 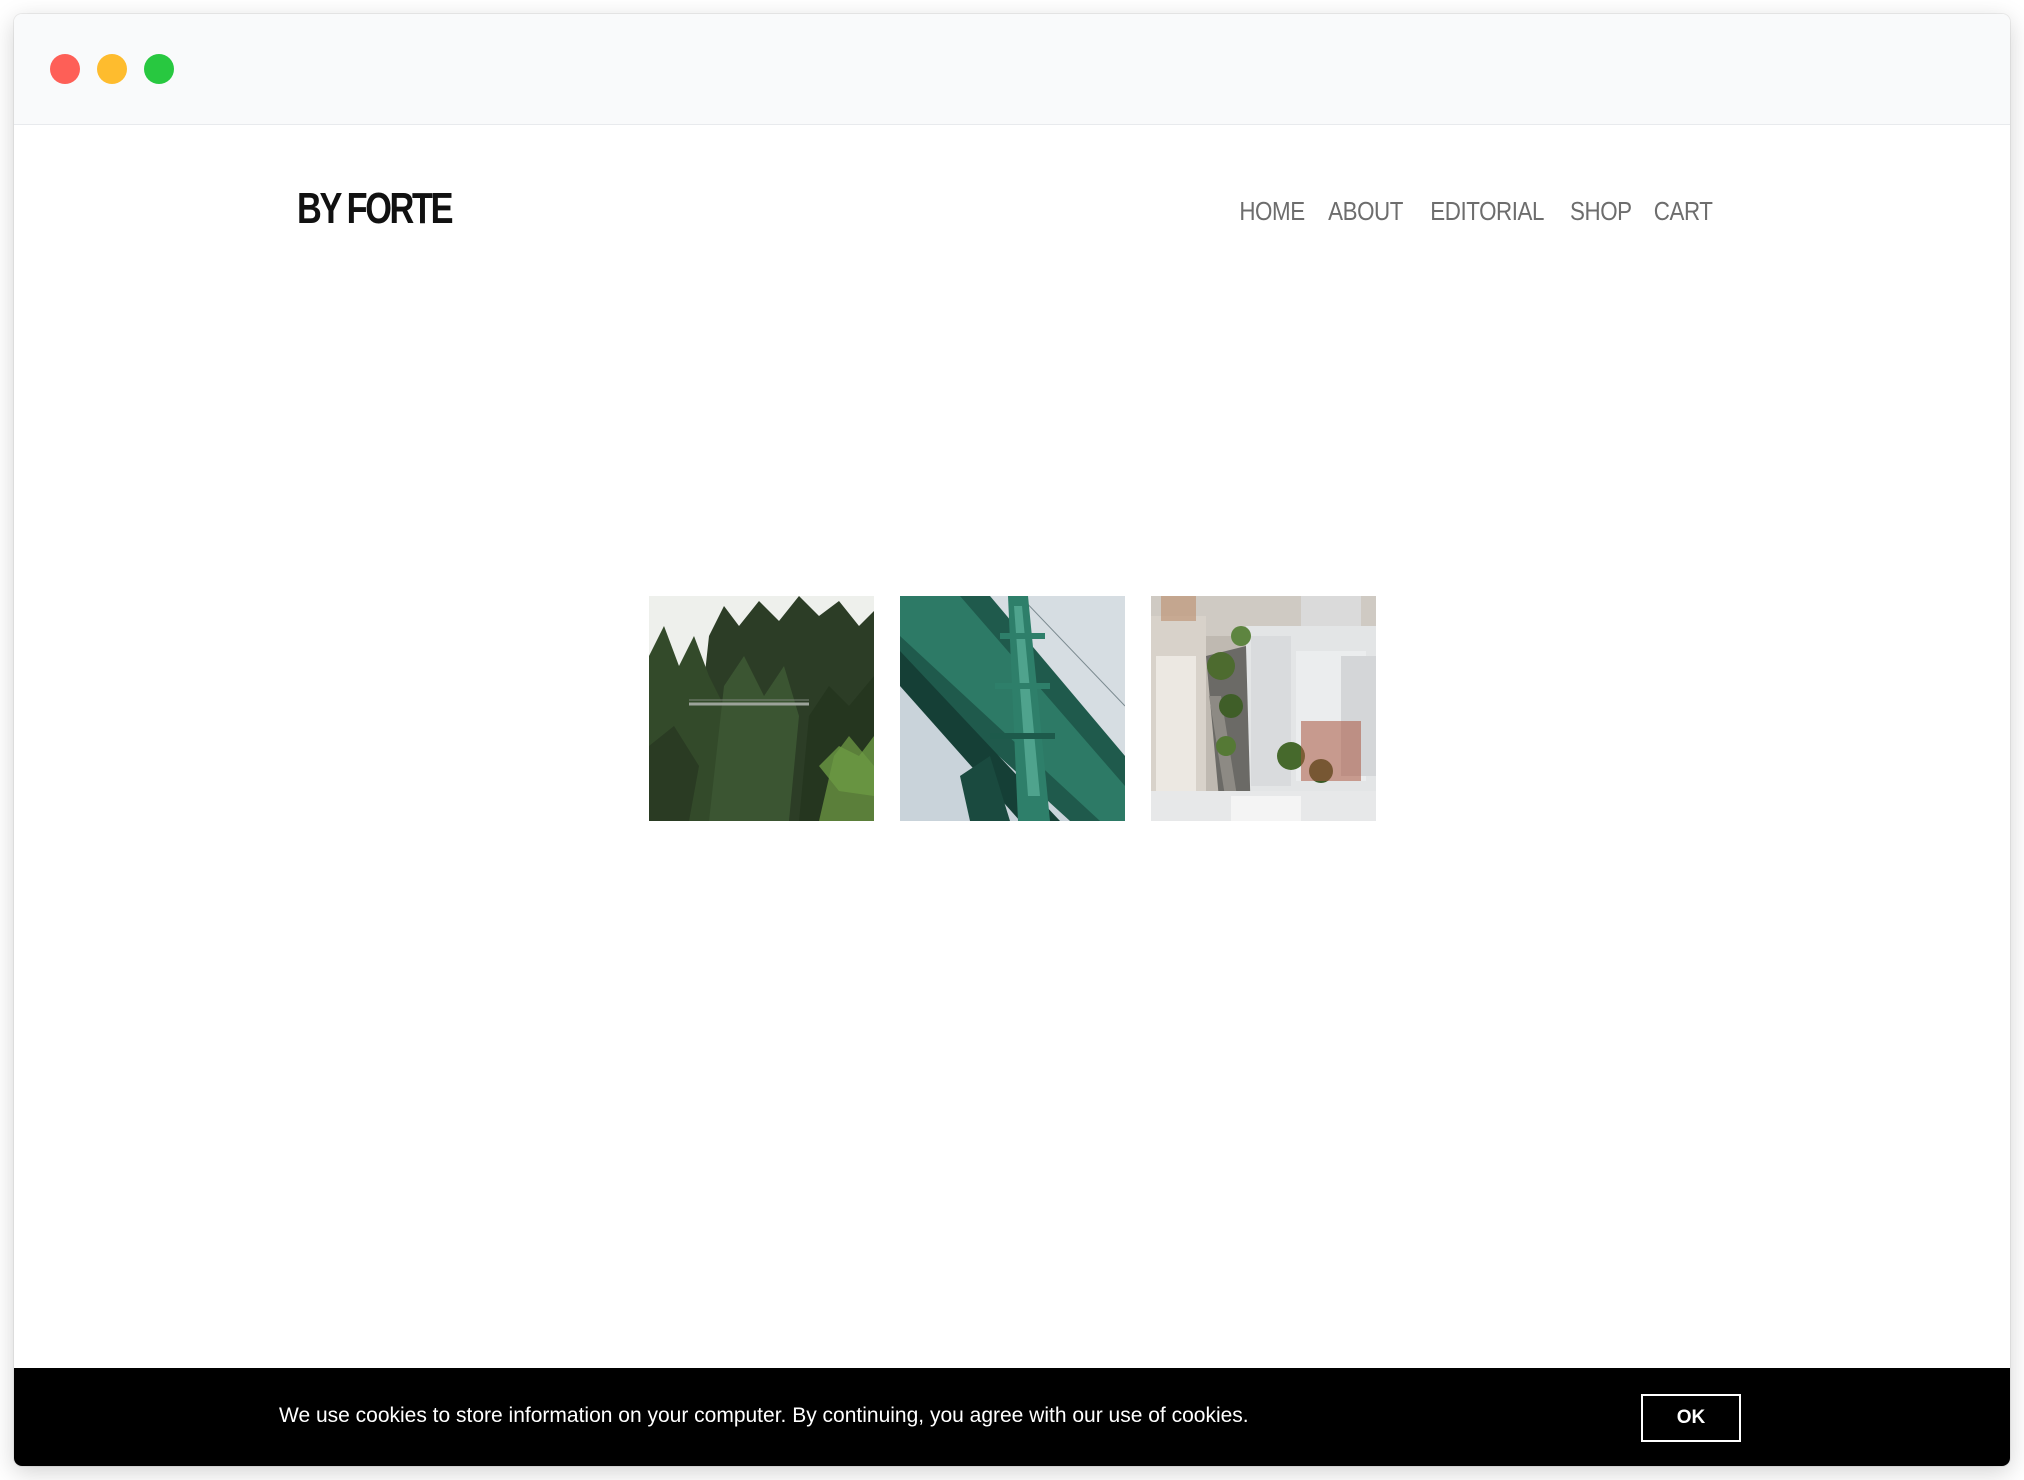 I want to click on nav-shop: SHOP, so click(x=1601, y=211).